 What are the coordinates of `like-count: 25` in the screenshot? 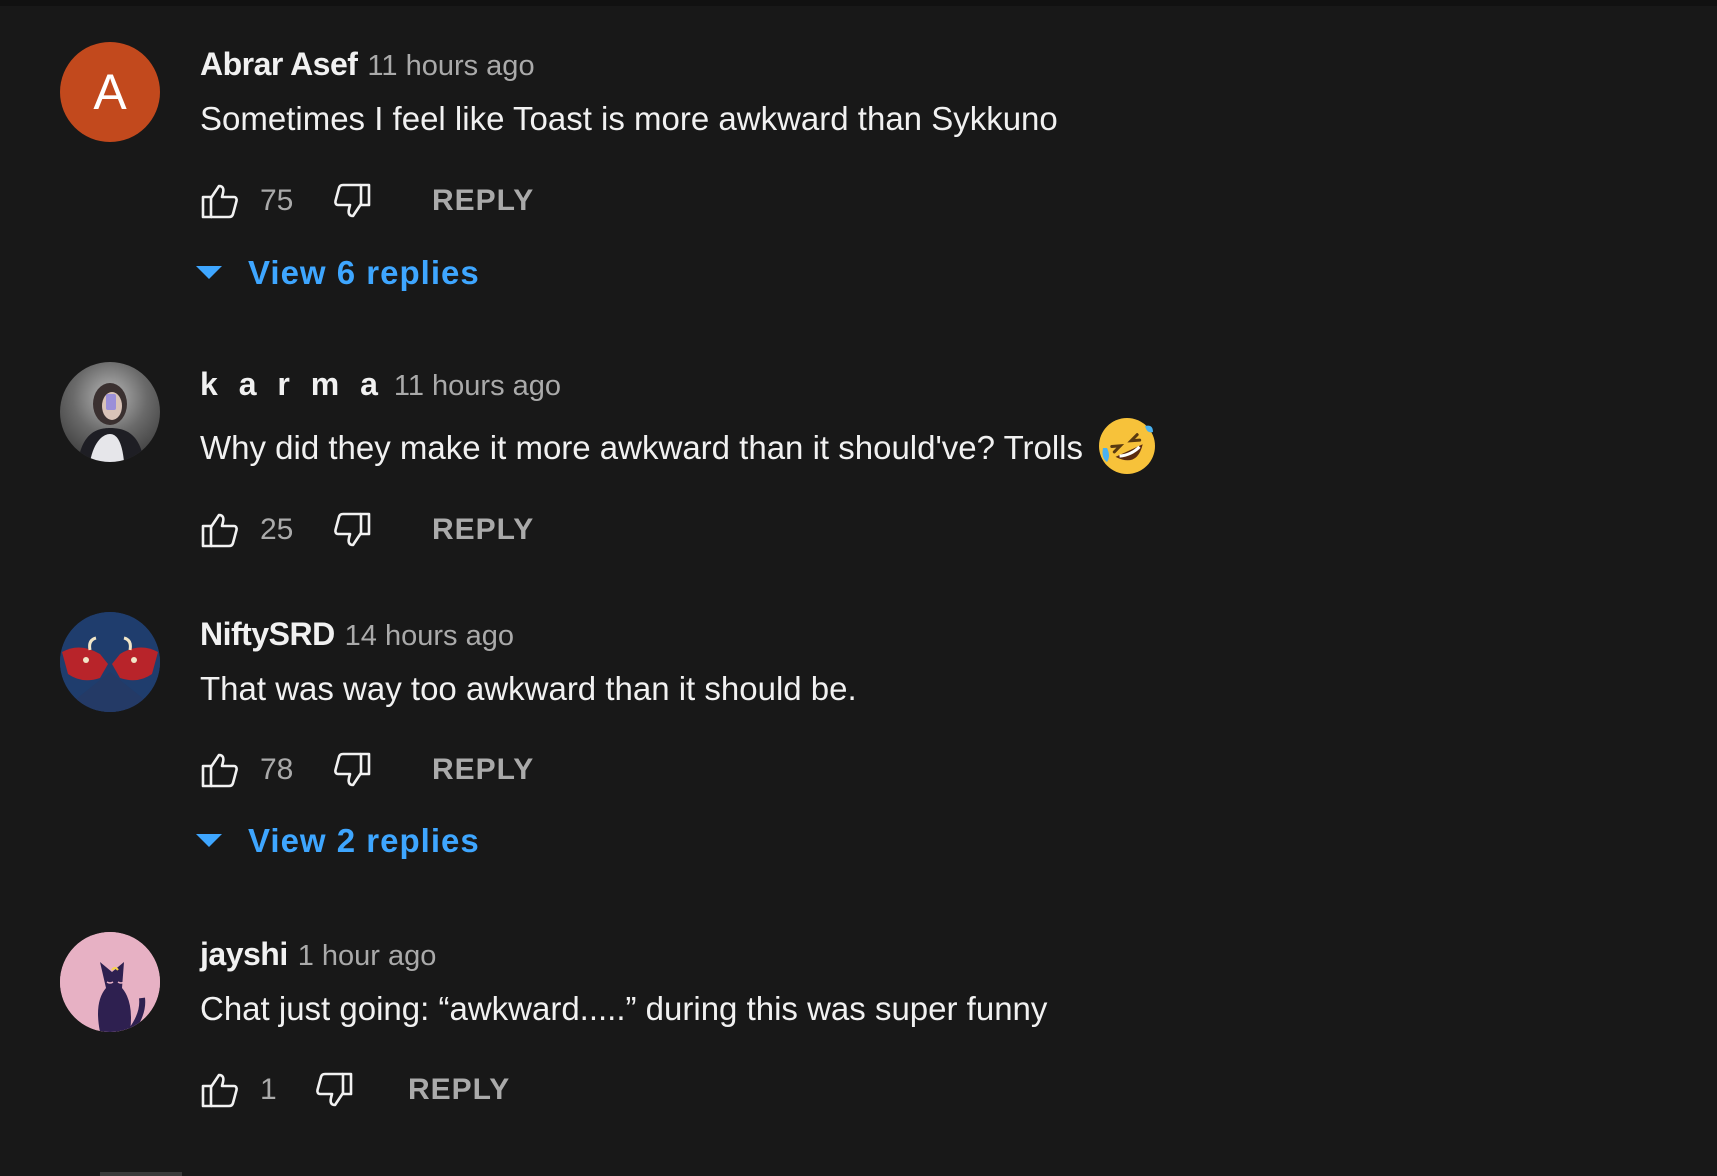 It's located at (277, 529).